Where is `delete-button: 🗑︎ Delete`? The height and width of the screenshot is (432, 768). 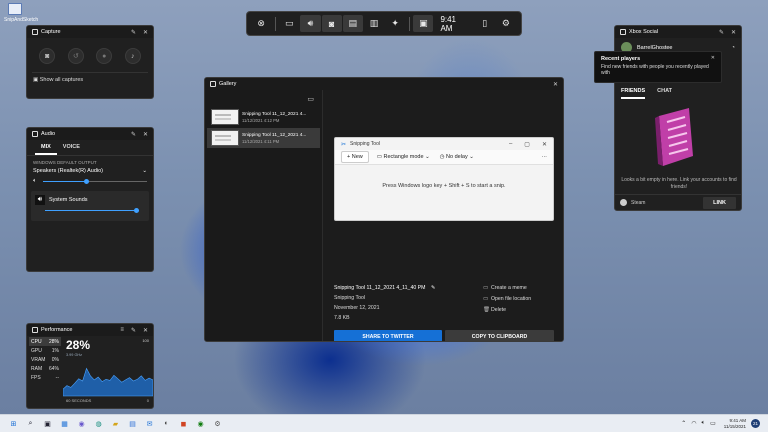
delete-button: 🗑︎ Delete is located at coordinates (507, 310).